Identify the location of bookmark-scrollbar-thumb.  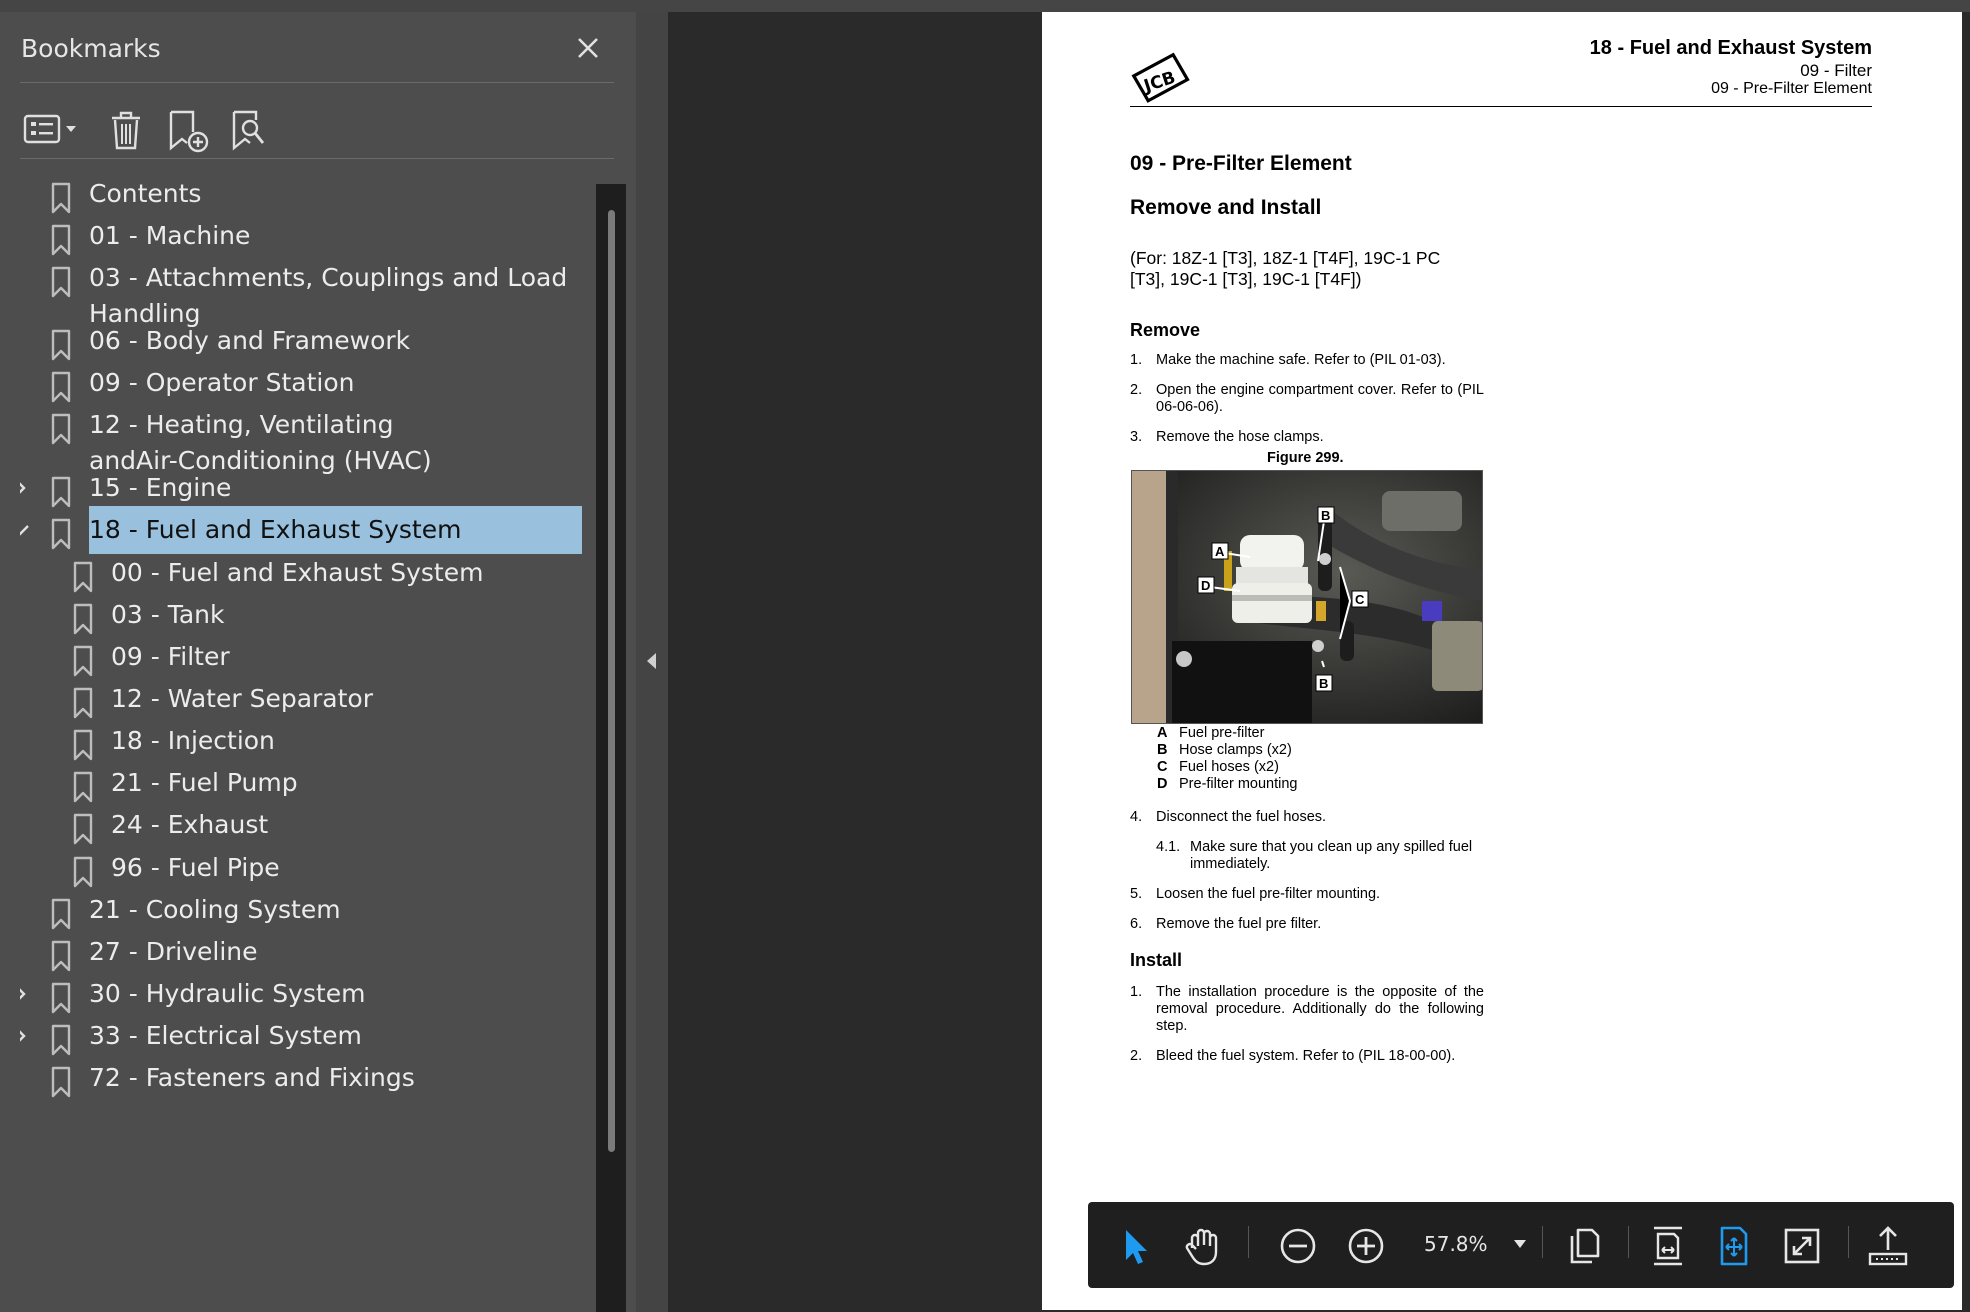
(611, 681).